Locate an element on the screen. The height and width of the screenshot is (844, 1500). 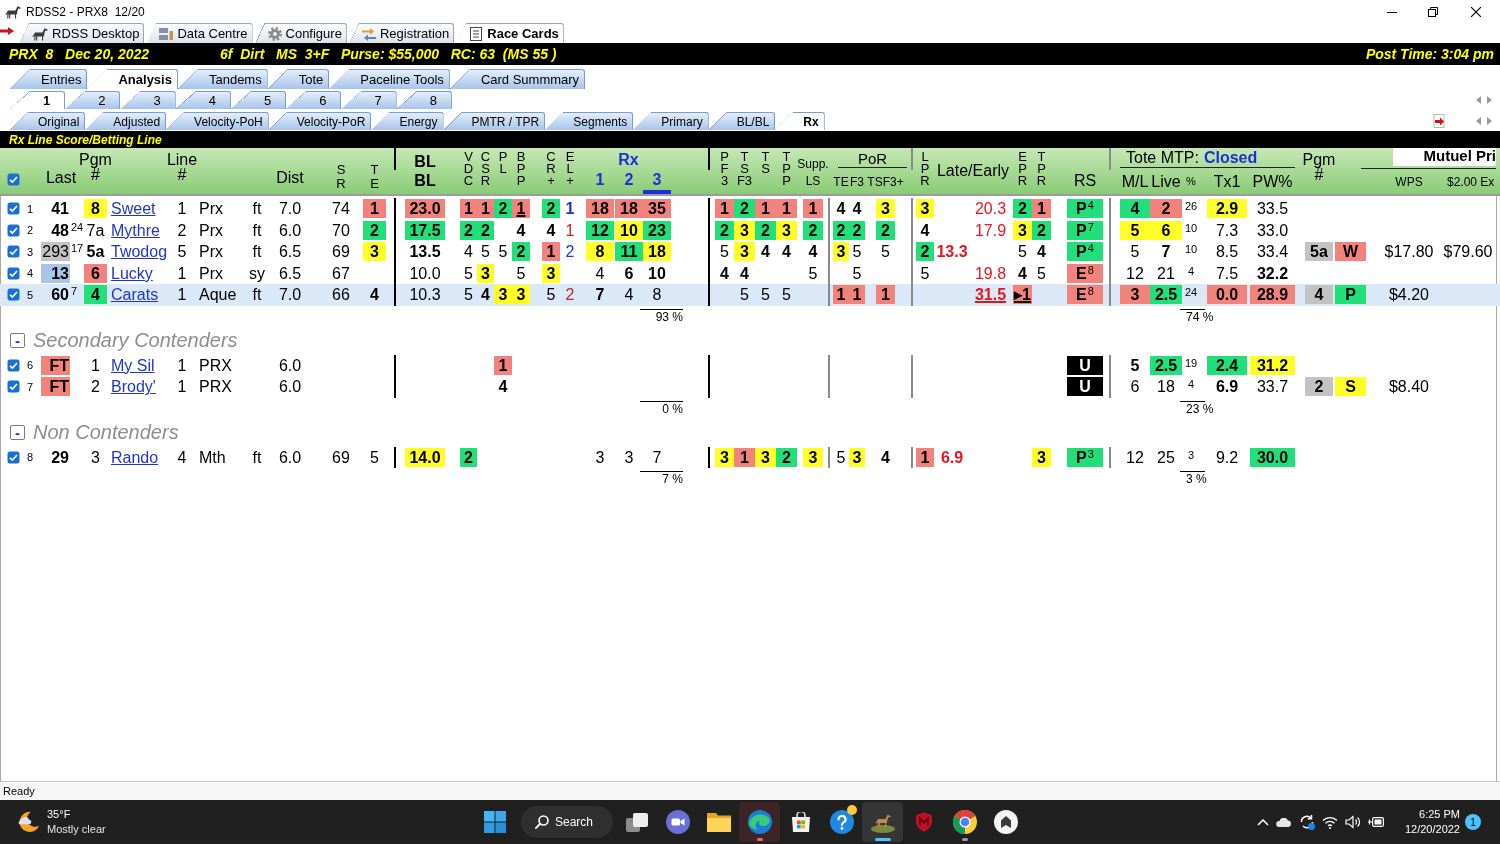
cloud-icon is located at coordinates (1283, 822).